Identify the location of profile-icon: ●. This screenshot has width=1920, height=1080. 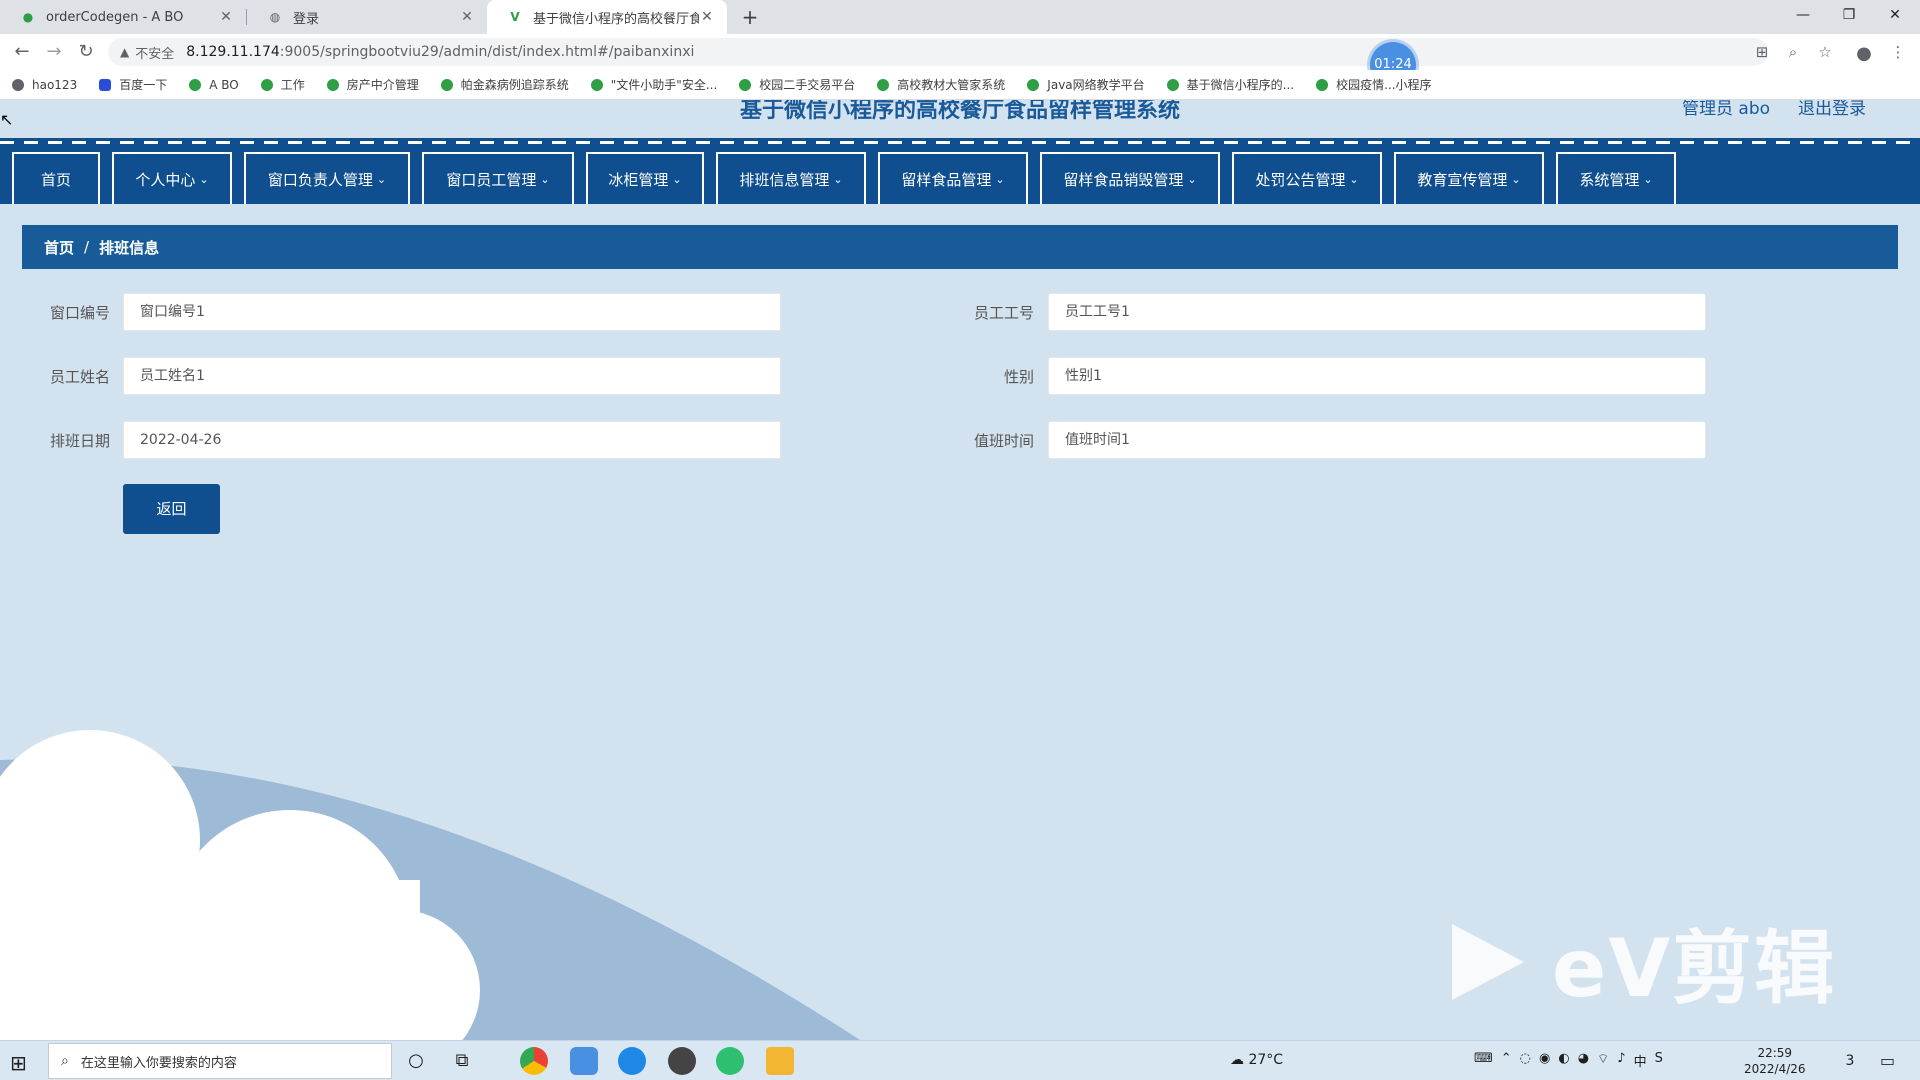
(1864, 53).